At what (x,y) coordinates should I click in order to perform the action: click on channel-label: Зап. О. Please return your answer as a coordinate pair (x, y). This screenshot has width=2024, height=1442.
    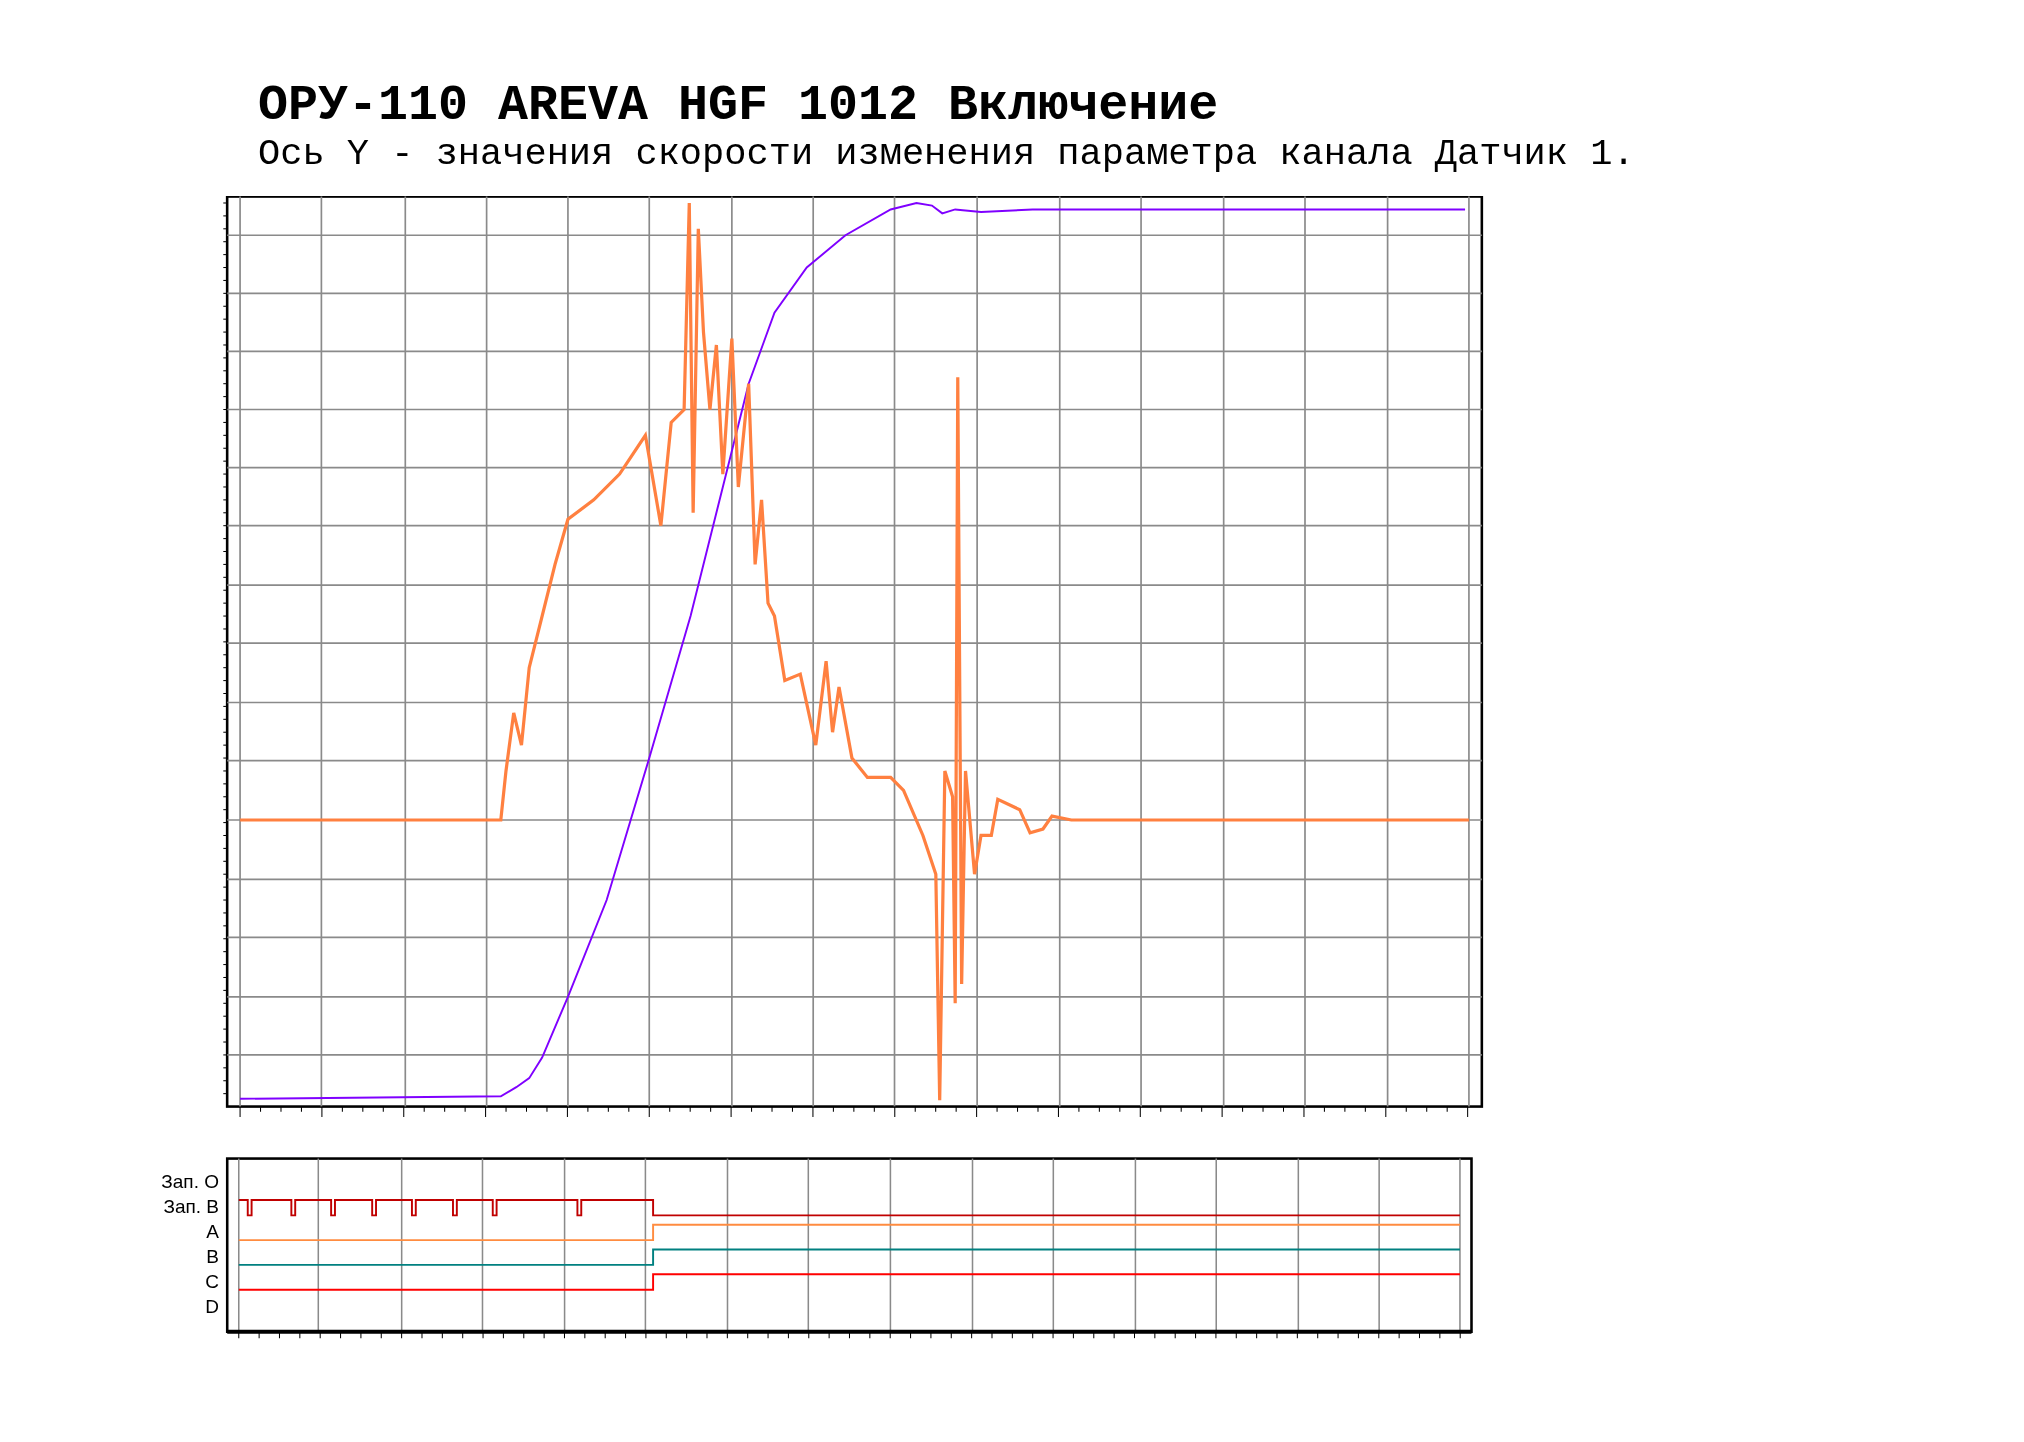
    Looking at the image, I should click on (190, 1182).